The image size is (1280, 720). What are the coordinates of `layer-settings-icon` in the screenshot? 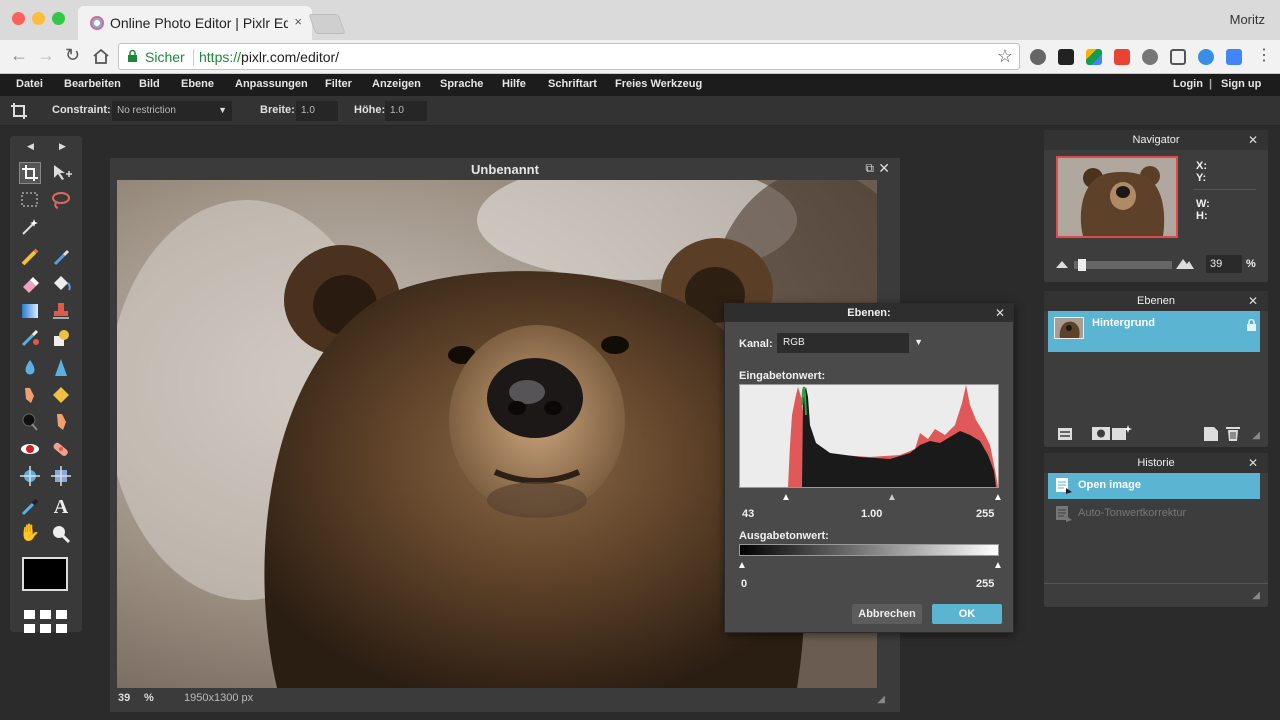 It's located at (1065, 434).